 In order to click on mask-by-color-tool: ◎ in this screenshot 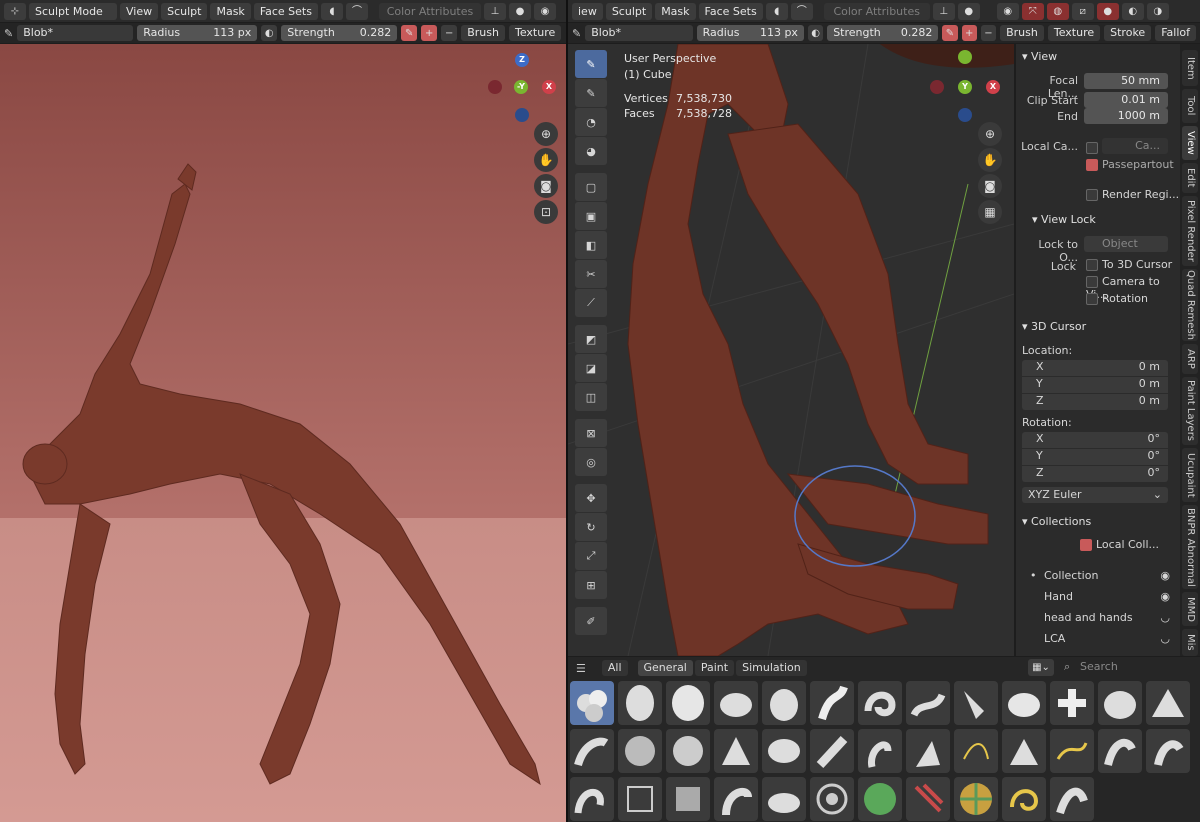, I will do `click(591, 462)`.